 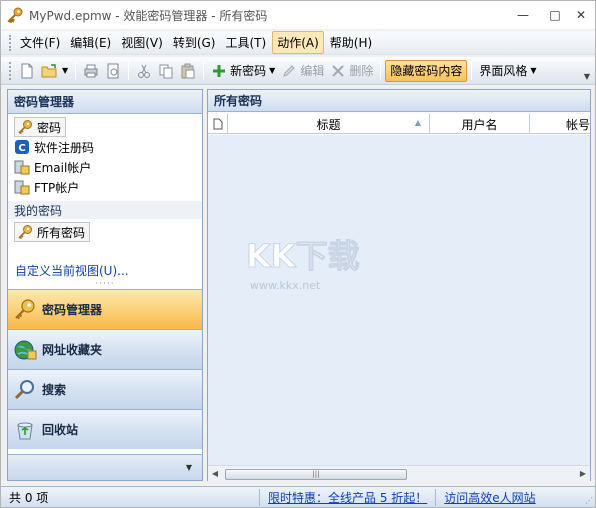 What do you see at coordinates (583, 474) in the screenshot?
I see `scroll-right-icon: ▶` at bounding box center [583, 474].